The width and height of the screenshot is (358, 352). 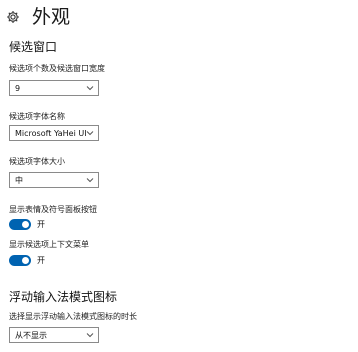 I want to click on count-width-label: 候选项个数及候选窗口宽度, so click(x=57, y=68).